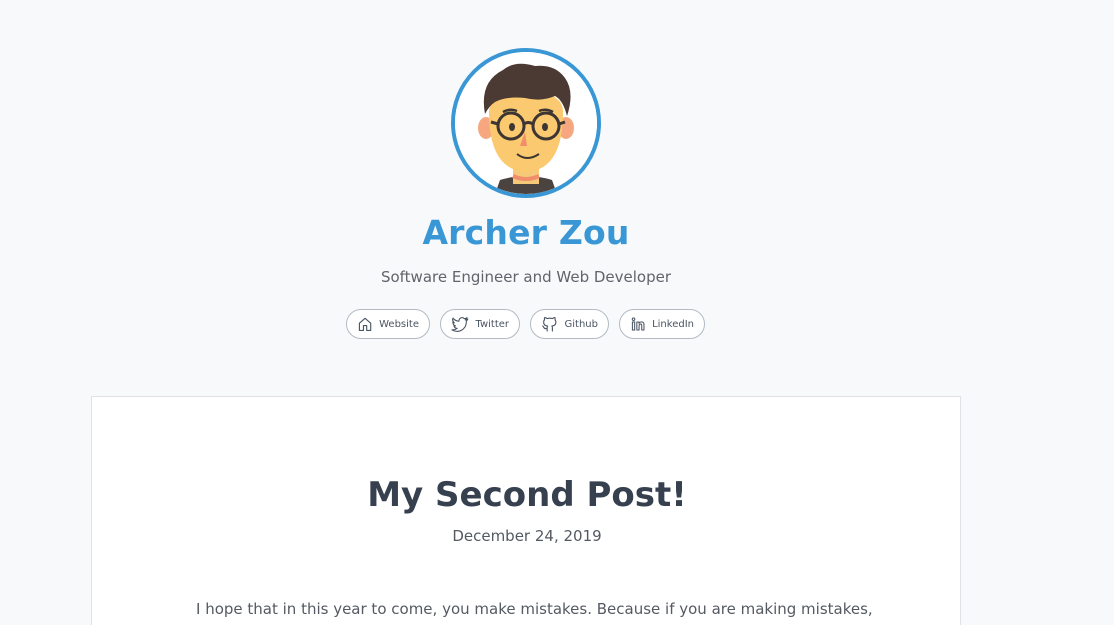 The height and width of the screenshot is (625, 1114). I want to click on twitter-link-label: Twitter, so click(492, 324).